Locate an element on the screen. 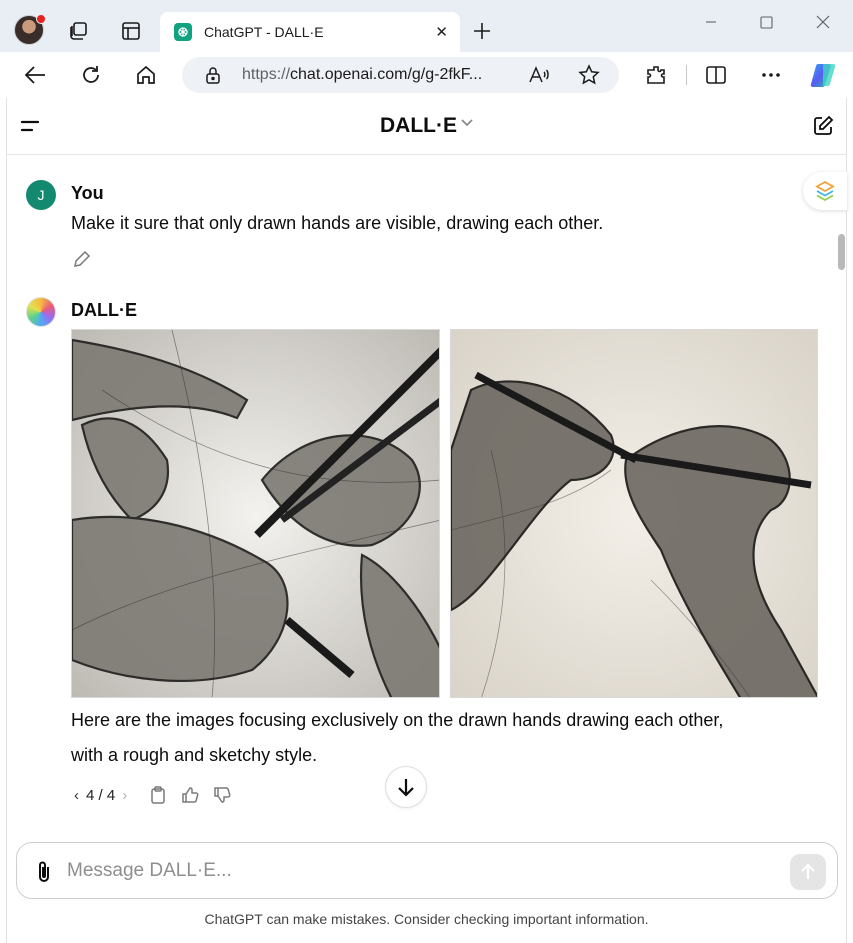 This screenshot has height=943, width=853. dalle-avatar is located at coordinates (41, 312).